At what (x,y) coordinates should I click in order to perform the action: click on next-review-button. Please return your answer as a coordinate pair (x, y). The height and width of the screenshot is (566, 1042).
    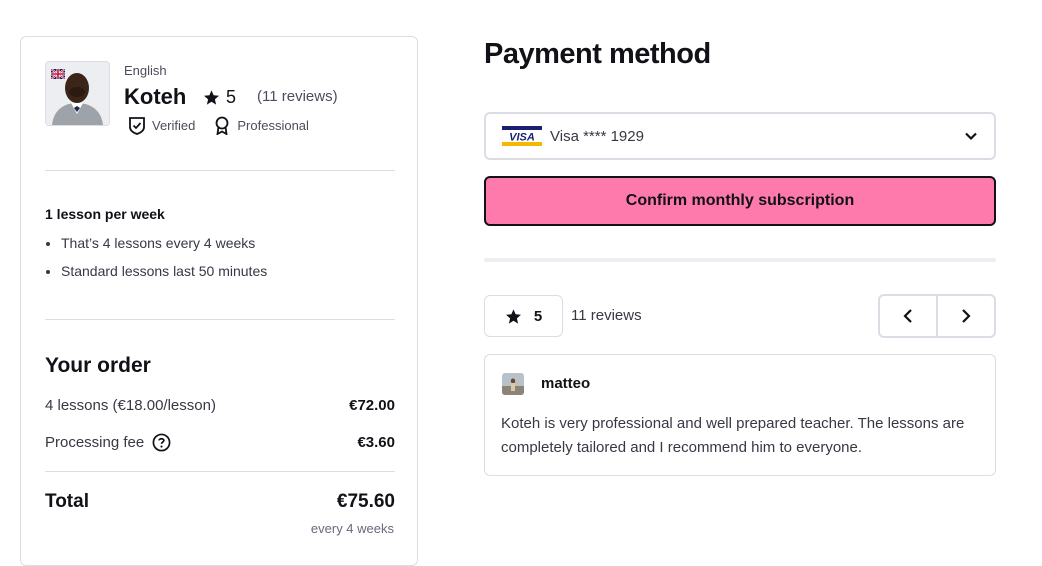
    Looking at the image, I should click on (965, 316).